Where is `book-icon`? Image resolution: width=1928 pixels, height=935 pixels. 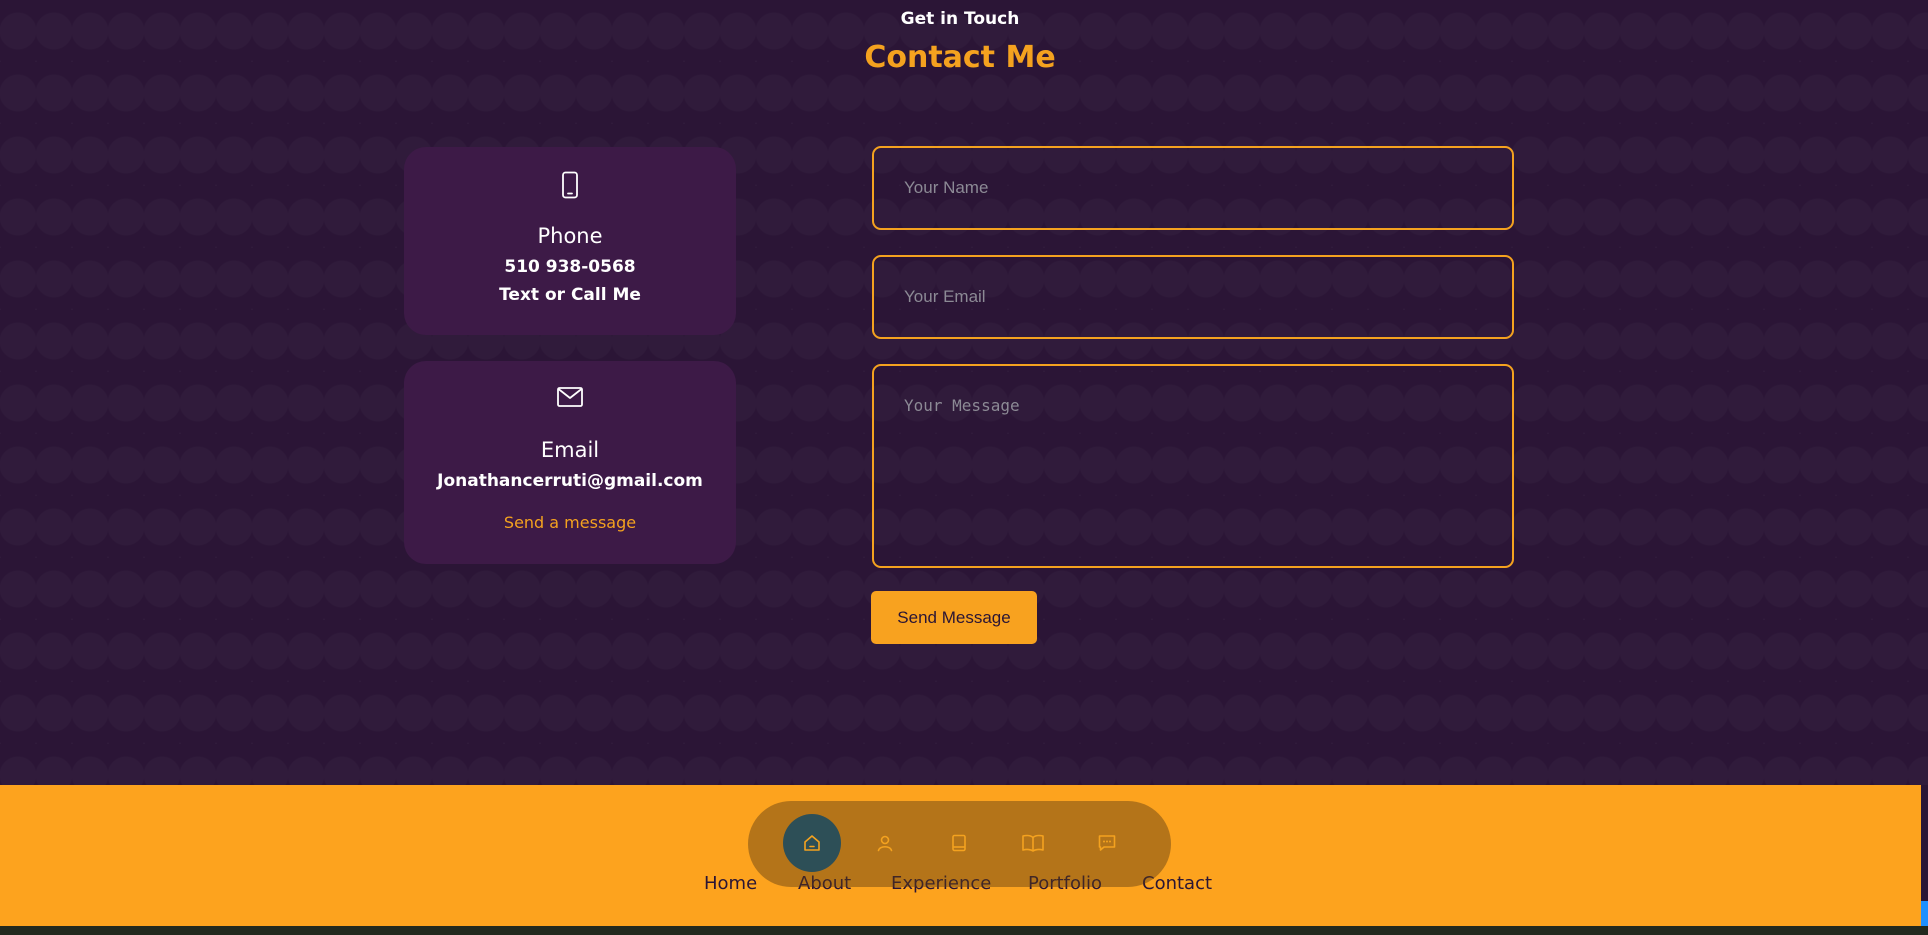
book-icon is located at coordinates (959, 843).